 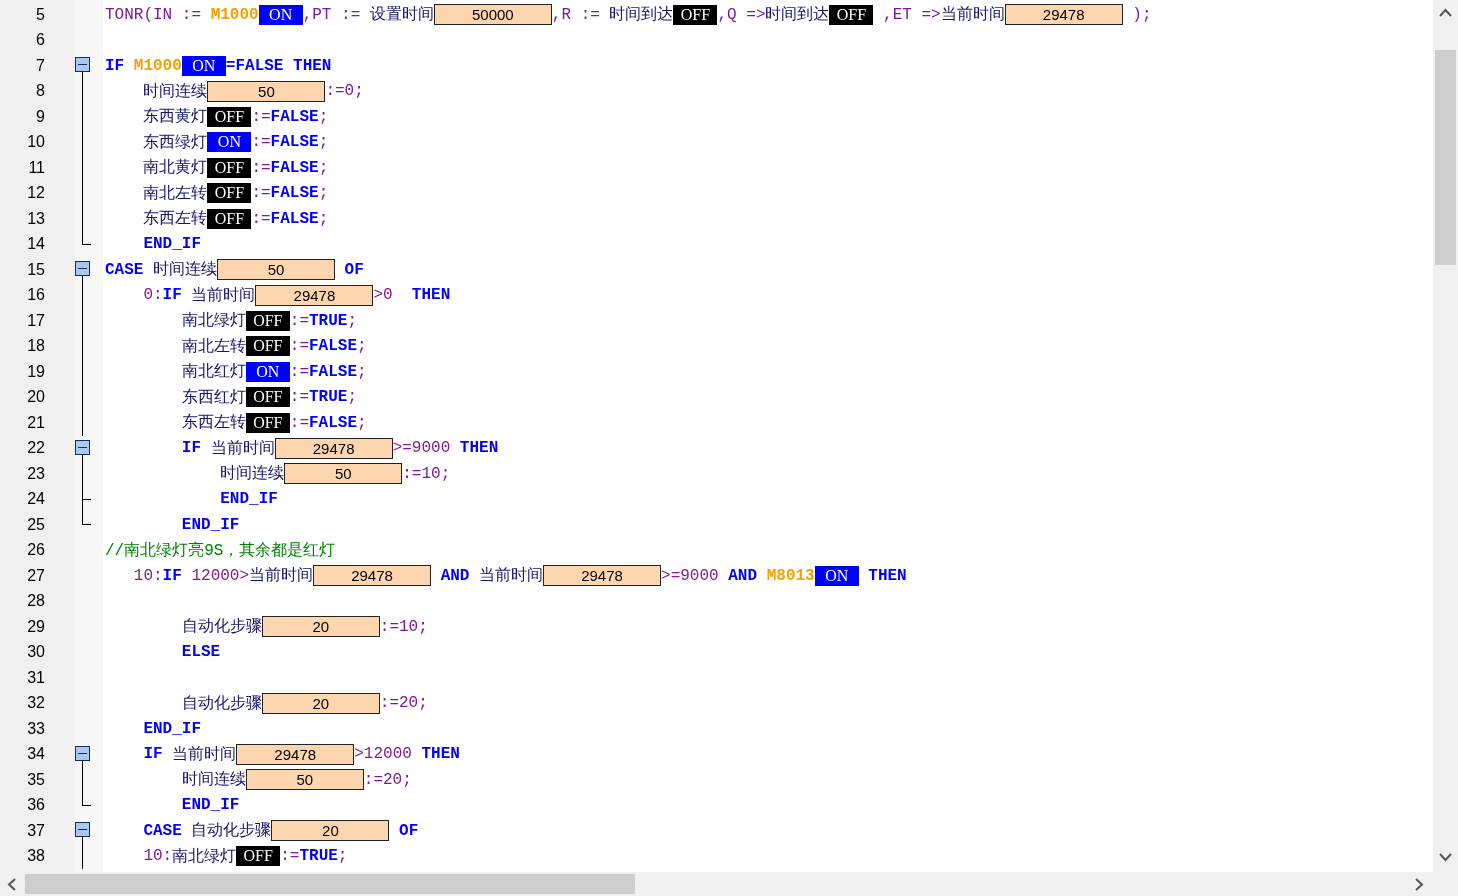 What do you see at coordinates (1445, 448) in the screenshot?
I see `vertical-scrollbar` at bounding box center [1445, 448].